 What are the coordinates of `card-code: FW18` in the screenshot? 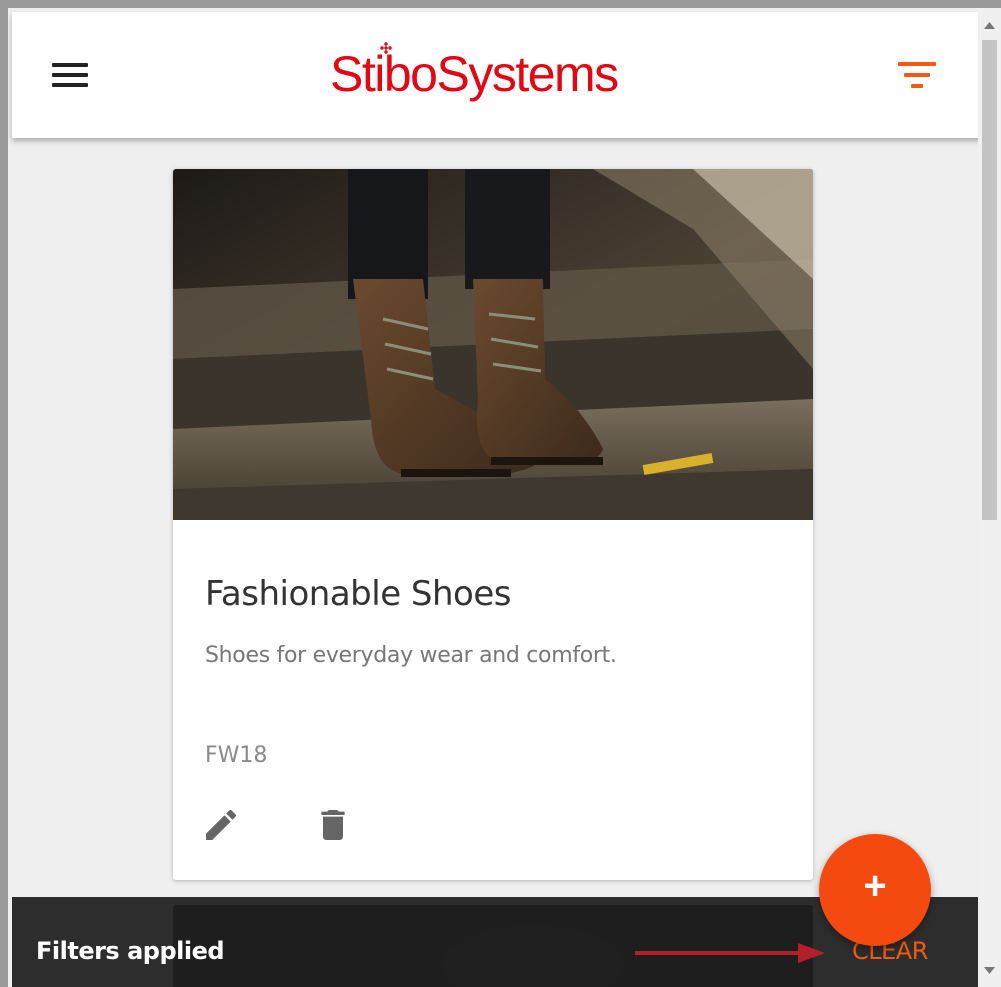 It's located at (236, 755).